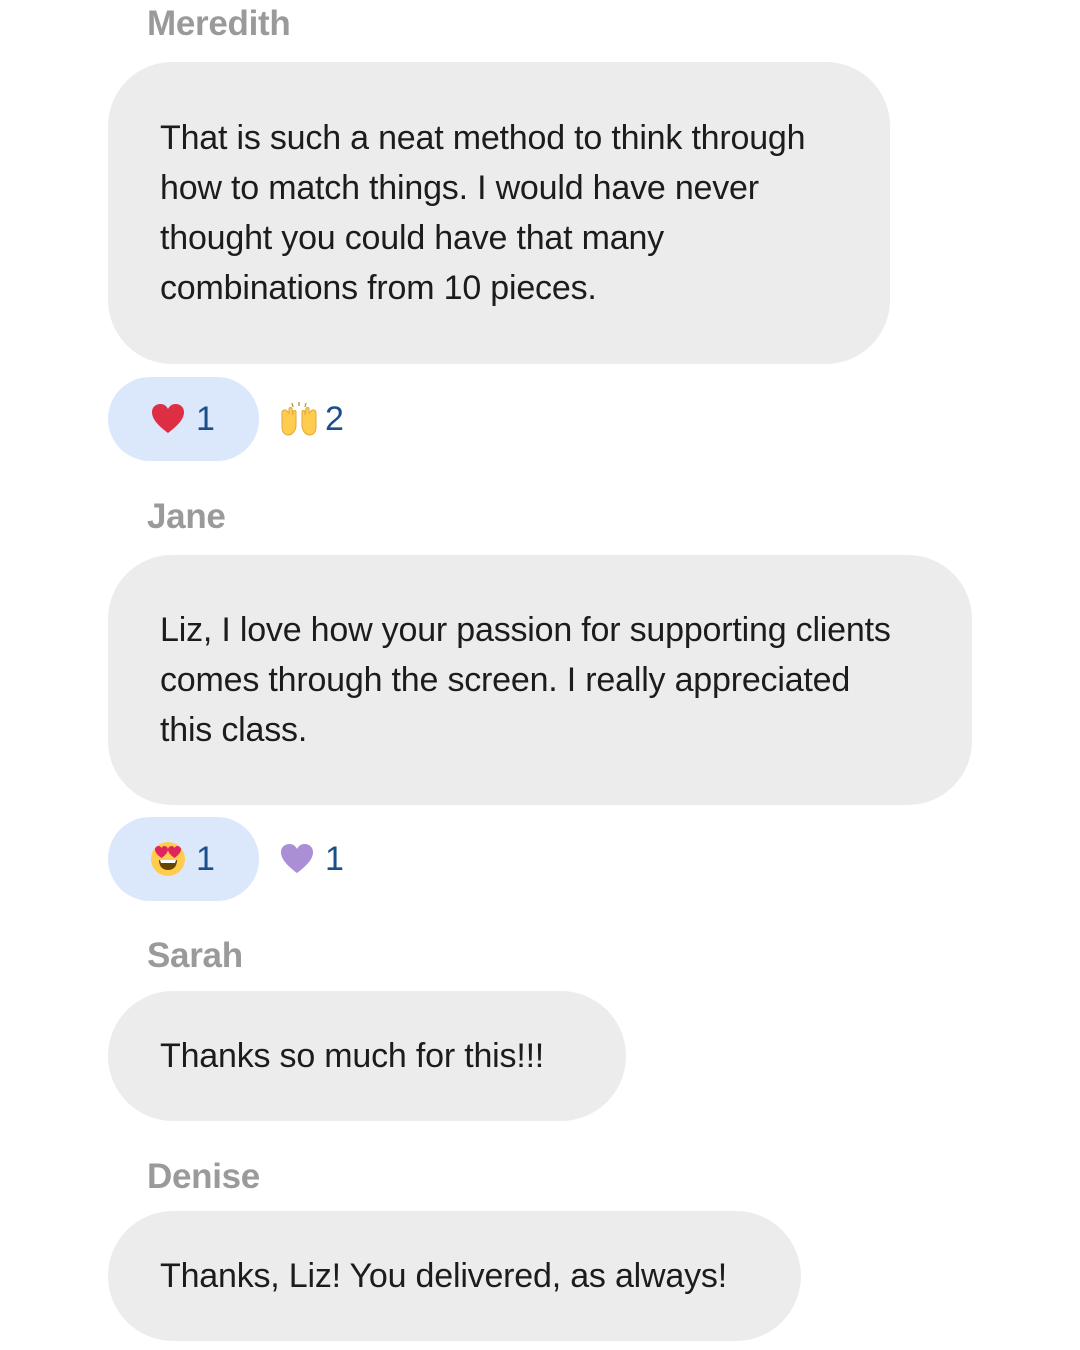 The image size is (1080, 1350). I want to click on sender-name: Sarah, so click(195, 955).